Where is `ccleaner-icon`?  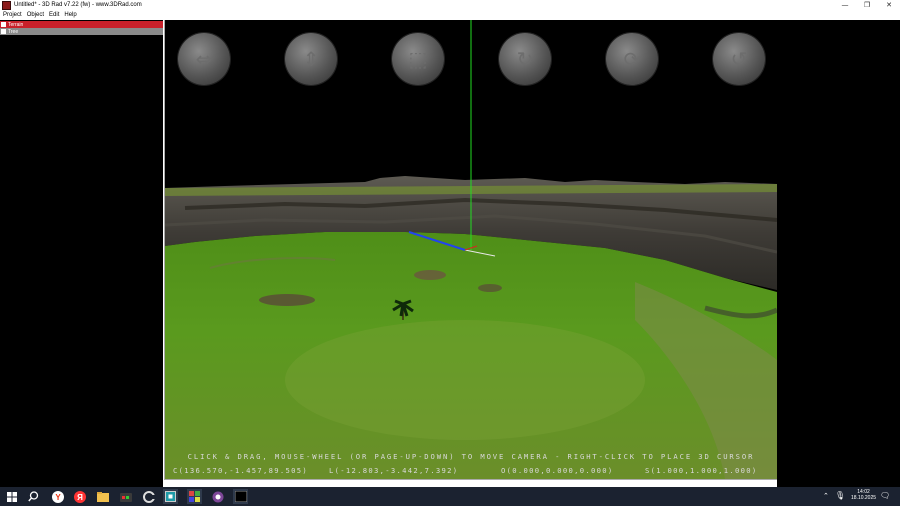
ccleaner-icon is located at coordinates (148, 496).